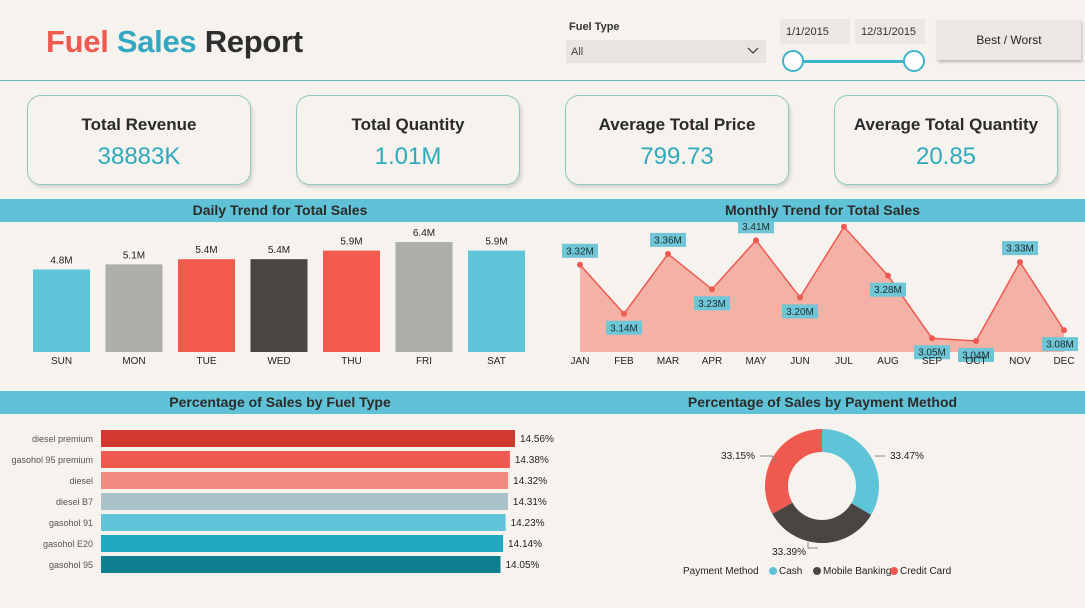 The height and width of the screenshot is (608, 1085). Describe the element at coordinates (1063, 361) in the screenshot. I see `monthly-x-tick: DEC` at that location.